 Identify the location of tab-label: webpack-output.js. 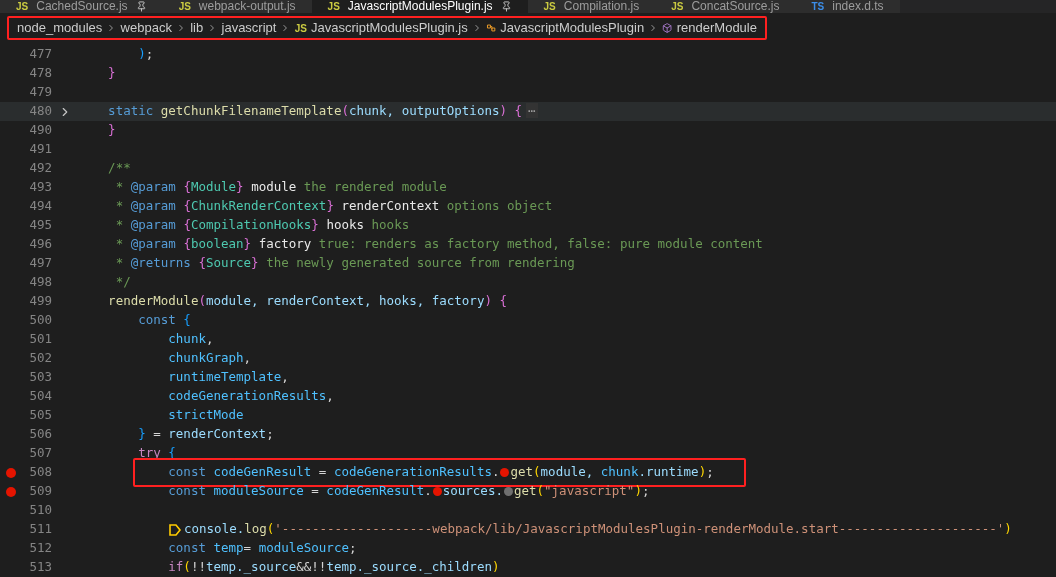
(247, 6).